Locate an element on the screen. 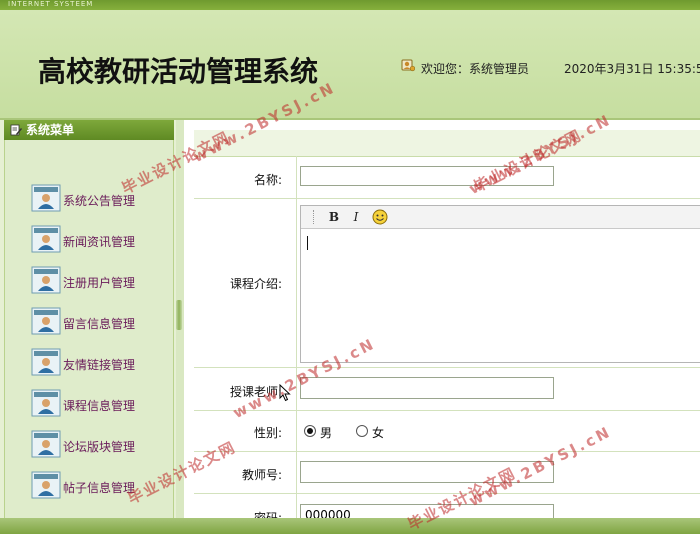  splitter-grip is located at coordinates (179, 315).